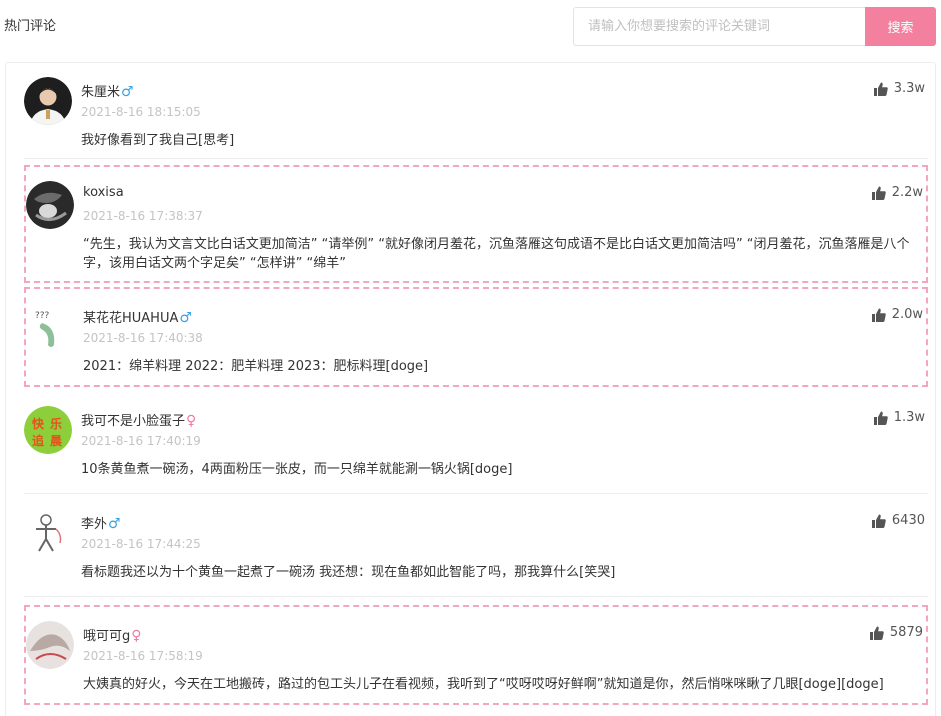 The width and height of the screenshot is (941, 716). I want to click on timestamp: 2021-8-16 17:58:19, so click(143, 656).